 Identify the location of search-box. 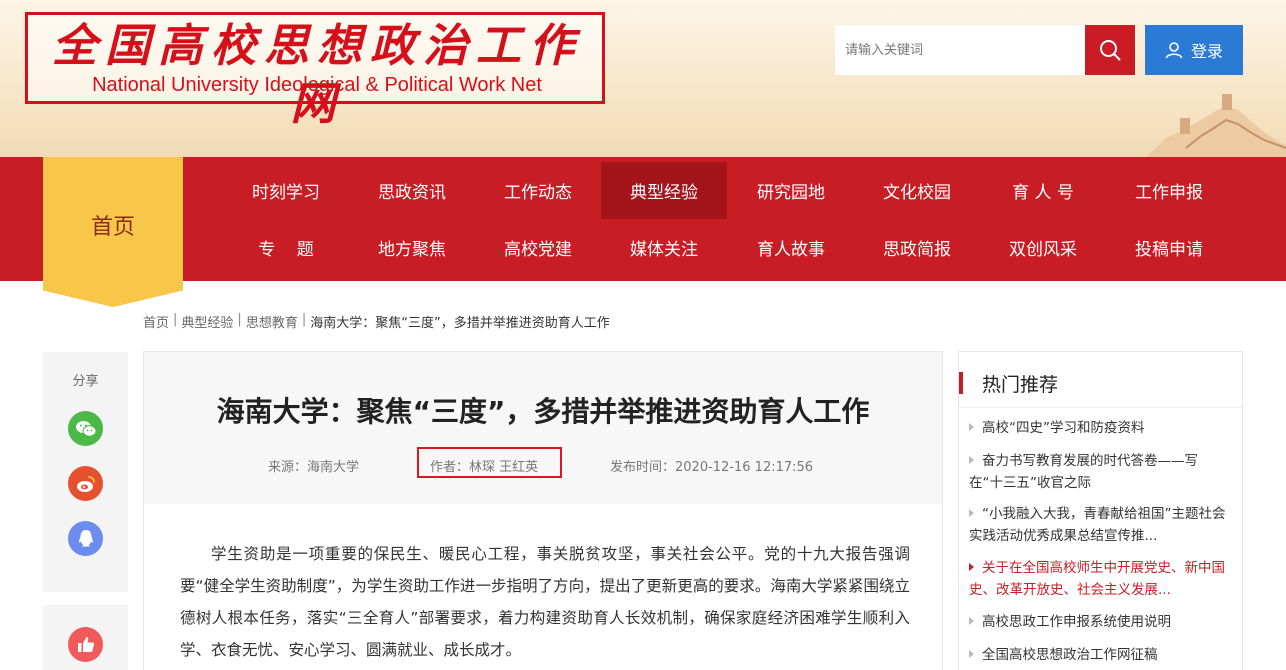
(985, 50).